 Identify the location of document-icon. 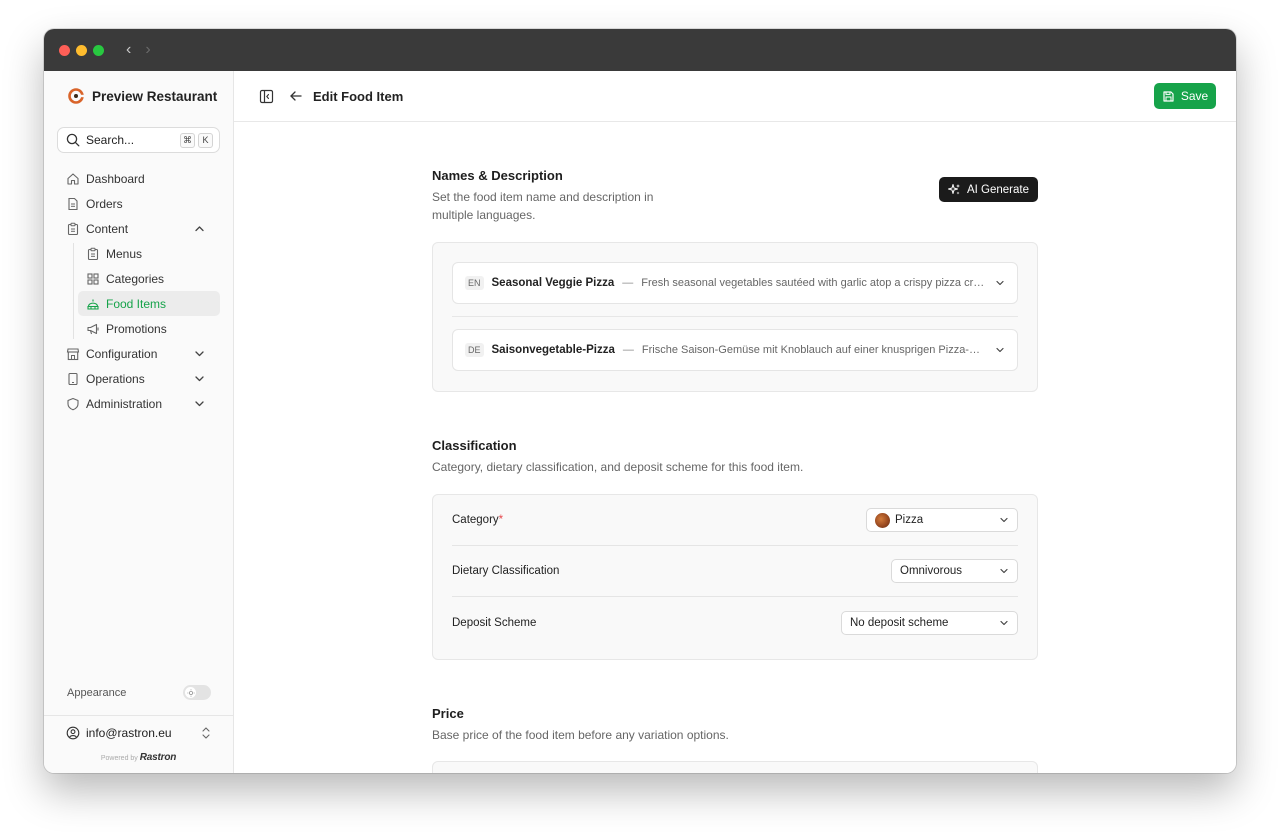
(73, 203).